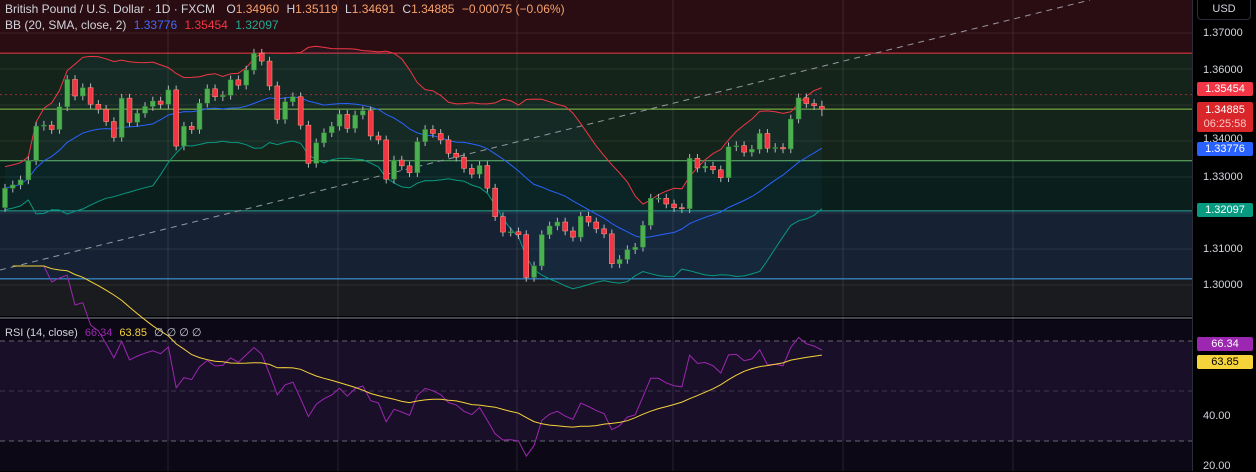 This screenshot has width=1256, height=472. What do you see at coordinates (513, 9) in the screenshot?
I see `change-value: −0.00075 (−0.06%)` at bounding box center [513, 9].